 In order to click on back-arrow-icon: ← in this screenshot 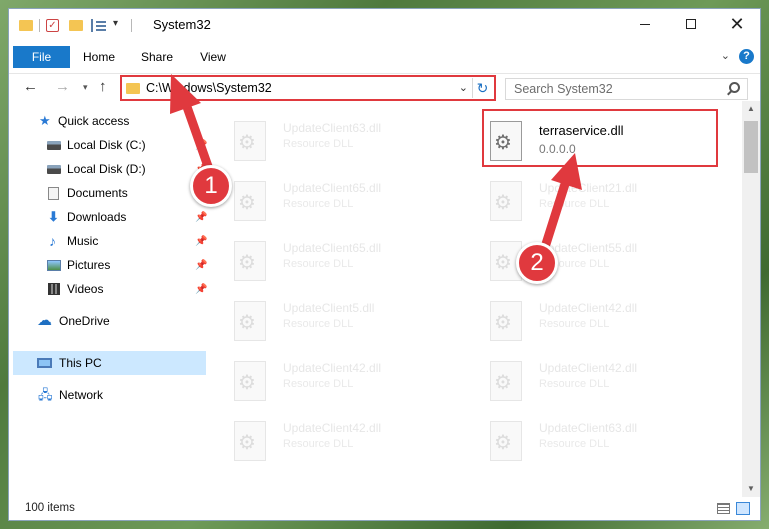, I will do `click(30, 86)`.